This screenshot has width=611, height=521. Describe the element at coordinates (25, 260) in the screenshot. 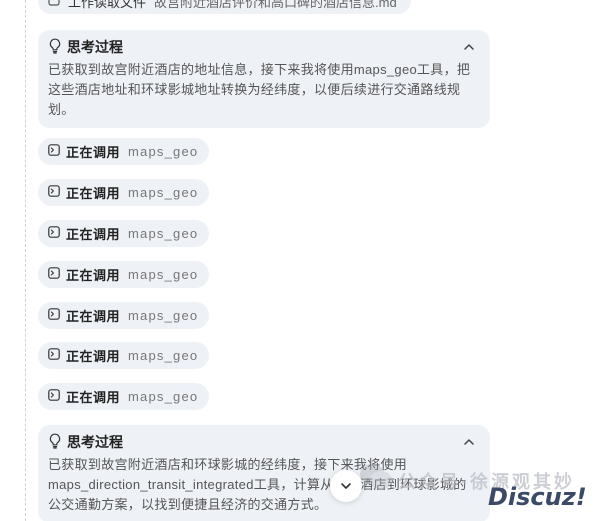

I see `timeline-line` at that location.